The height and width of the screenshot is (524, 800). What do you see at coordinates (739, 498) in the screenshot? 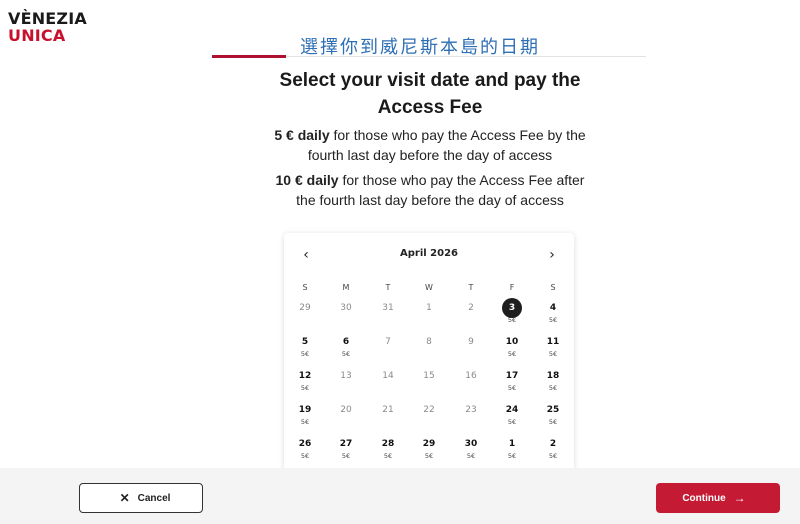
I see `arrow-right-icon: →` at bounding box center [739, 498].